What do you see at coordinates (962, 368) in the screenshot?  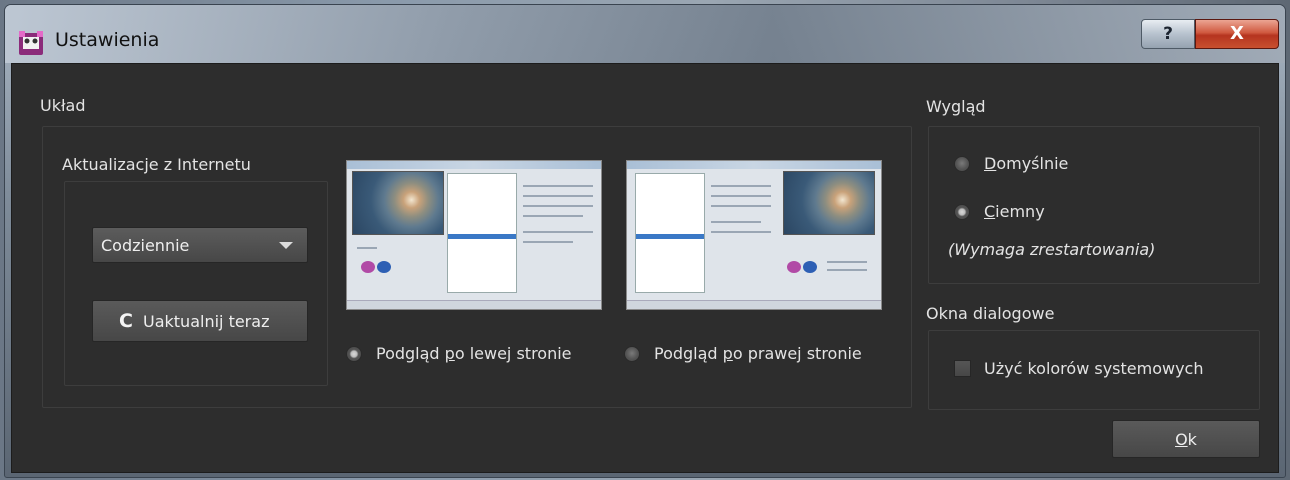 I see `system-colors-checkbox` at bounding box center [962, 368].